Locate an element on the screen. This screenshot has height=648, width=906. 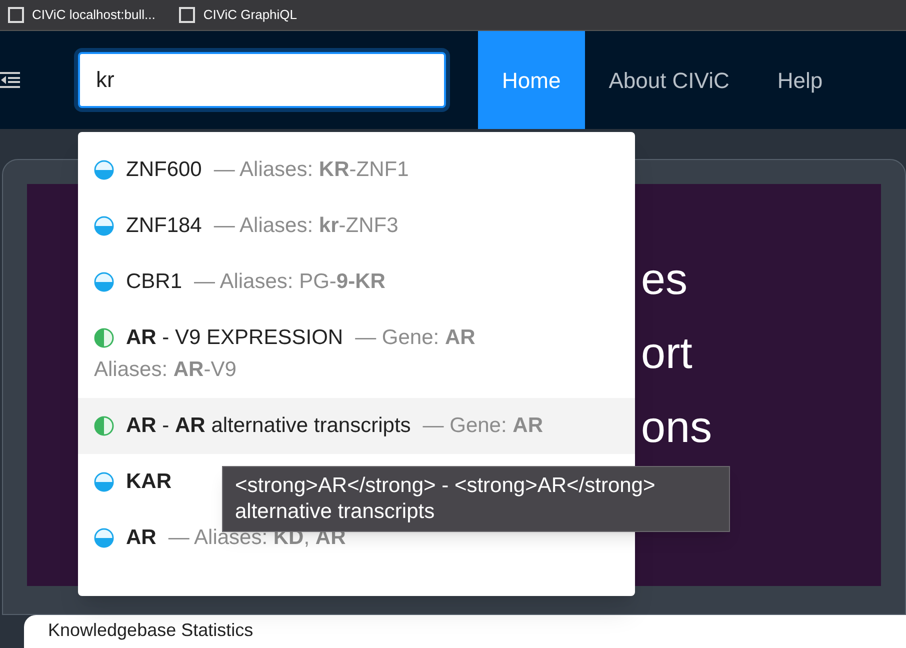
tooltip: <strong>AR</strong> - <strong>AR</strong> alternative transcripts is located at coordinates (476, 499).